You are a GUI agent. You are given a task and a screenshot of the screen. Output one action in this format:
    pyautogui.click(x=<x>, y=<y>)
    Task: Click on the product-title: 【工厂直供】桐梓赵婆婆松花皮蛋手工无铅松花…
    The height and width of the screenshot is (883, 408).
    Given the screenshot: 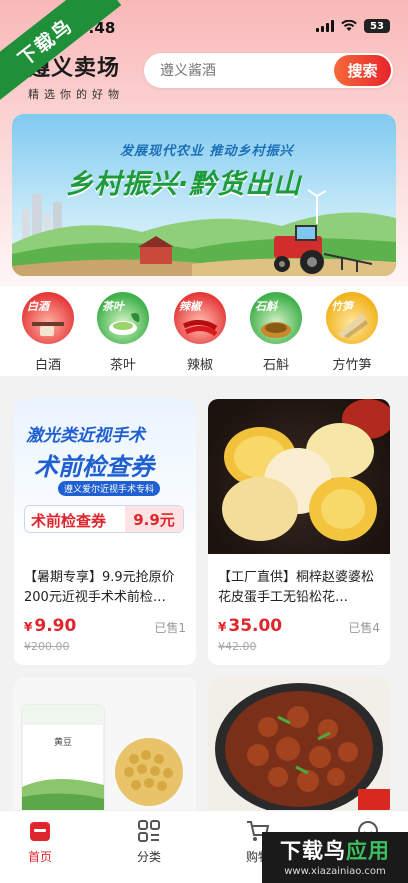 What is the action you would take?
    pyautogui.click(x=296, y=587)
    